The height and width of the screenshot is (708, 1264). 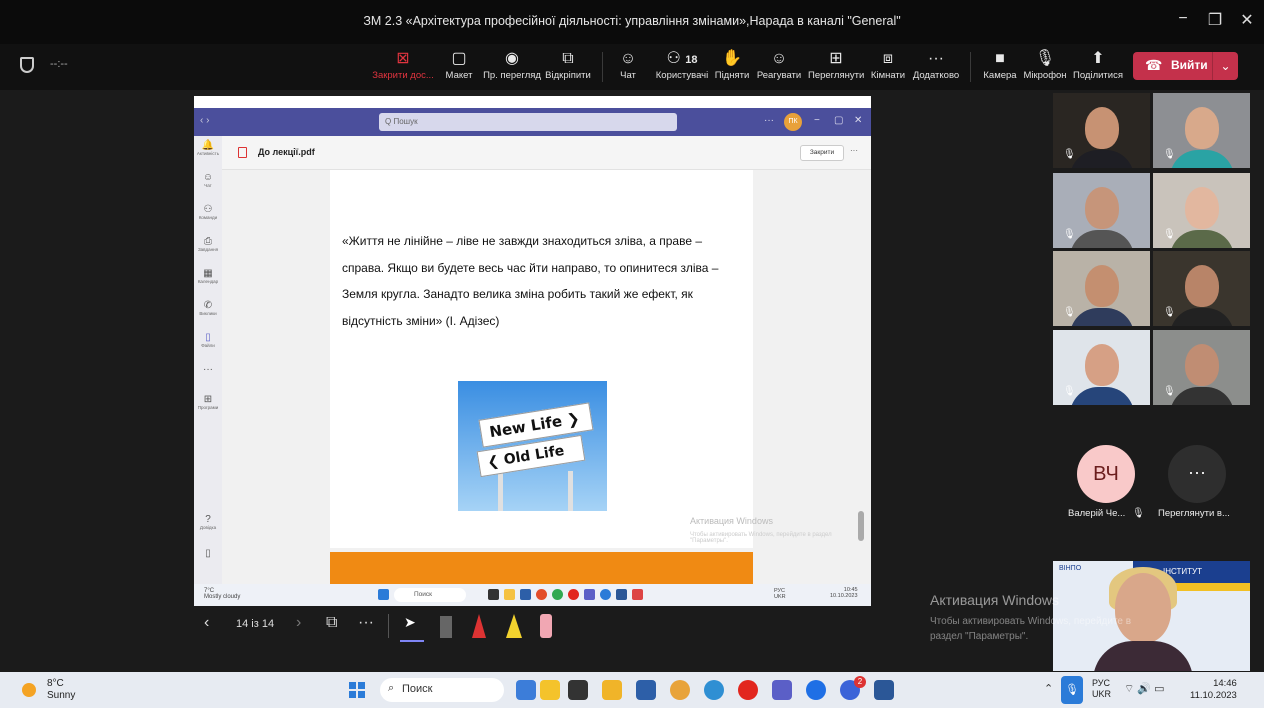 I want to click on language-indicator: РУС UKR, so click(x=1101, y=689).